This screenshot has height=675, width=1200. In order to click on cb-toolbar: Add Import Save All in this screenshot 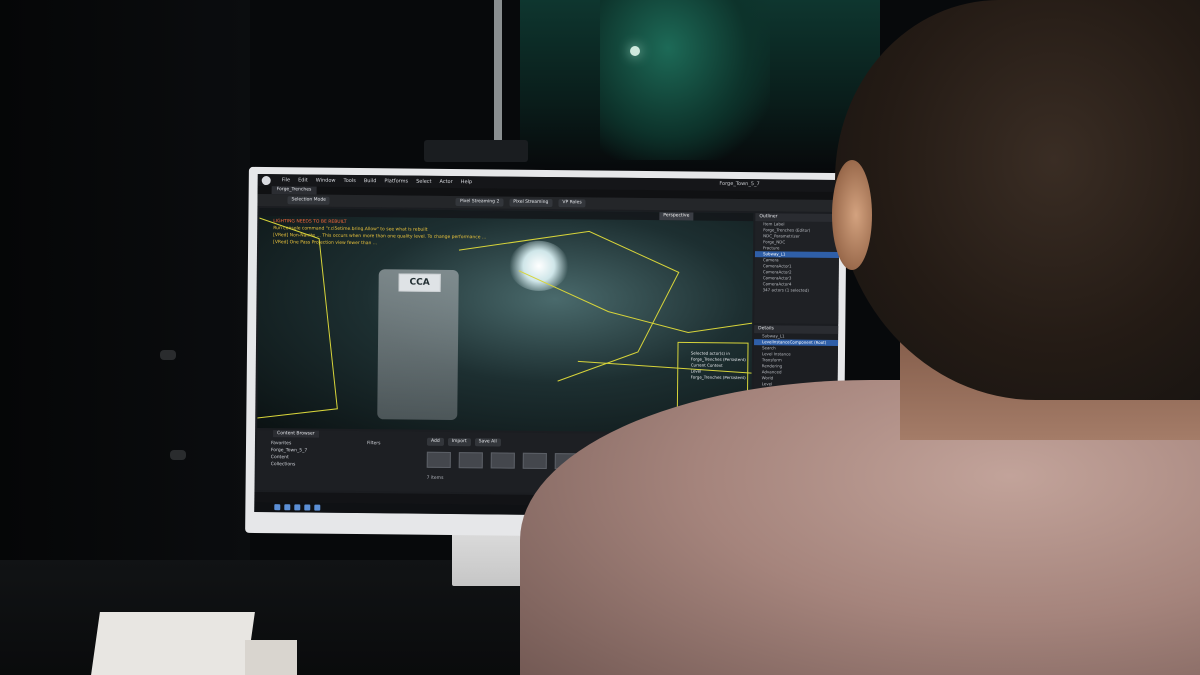, I will do `click(463, 442)`.